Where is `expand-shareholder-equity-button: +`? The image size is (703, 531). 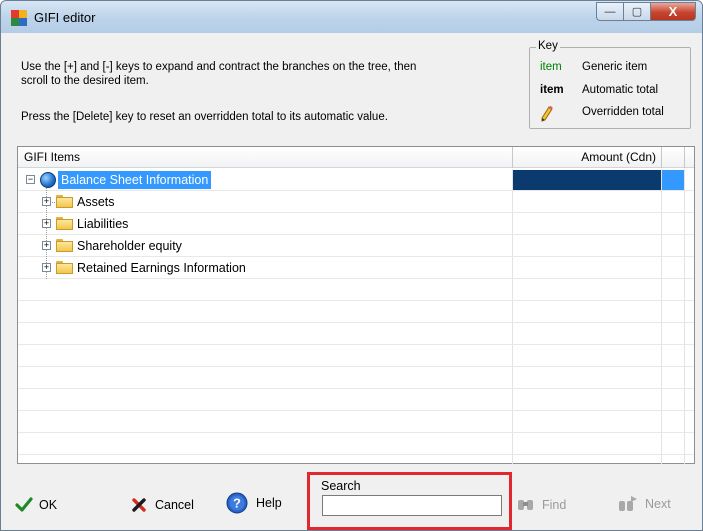
expand-shareholder-equity-button: + is located at coordinates (46, 245).